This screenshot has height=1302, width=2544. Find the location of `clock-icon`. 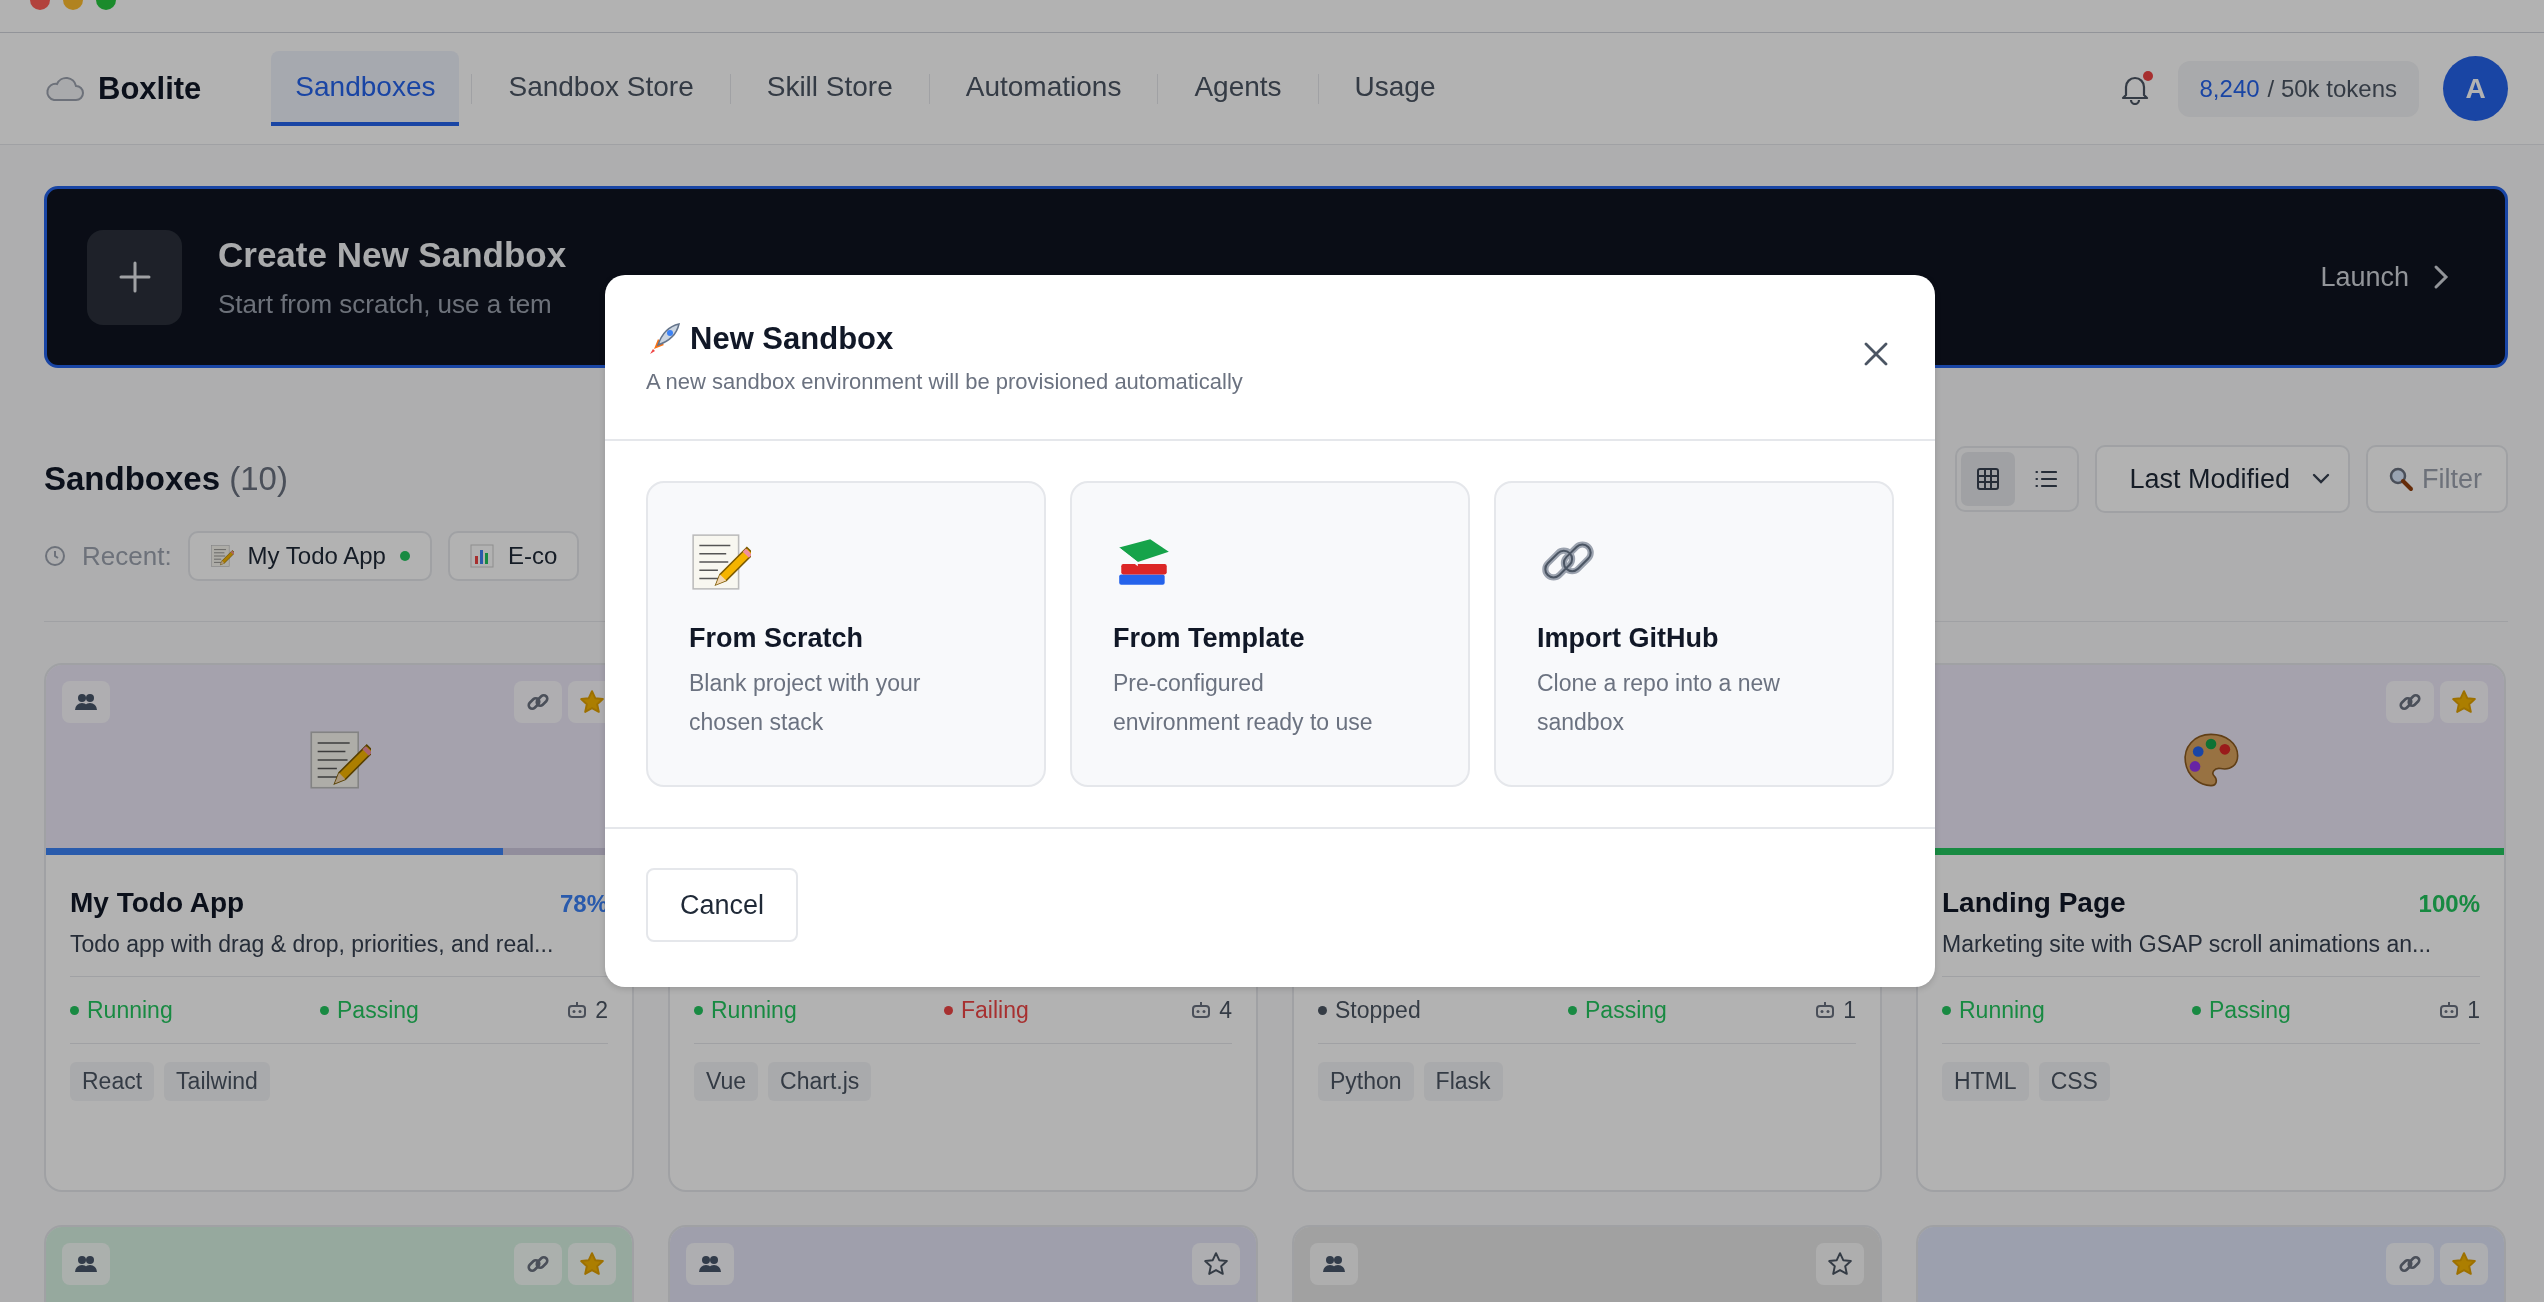

clock-icon is located at coordinates (55, 556).